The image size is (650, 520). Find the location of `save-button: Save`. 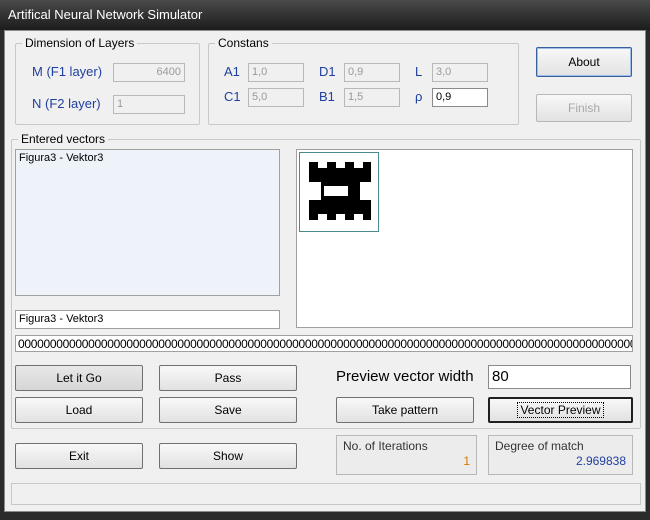

save-button: Save is located at coordinates (228, 410).